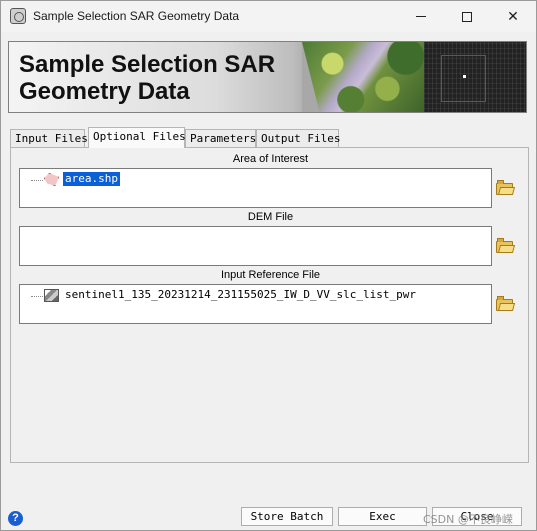  I want to click on app-icon, so click(18, 16).